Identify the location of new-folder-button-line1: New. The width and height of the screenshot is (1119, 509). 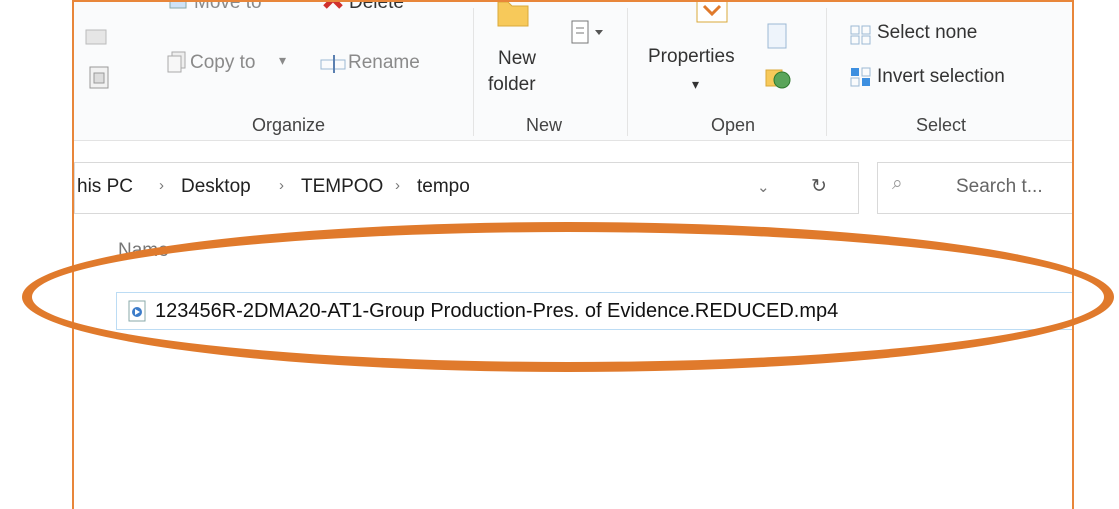
(517, 59).